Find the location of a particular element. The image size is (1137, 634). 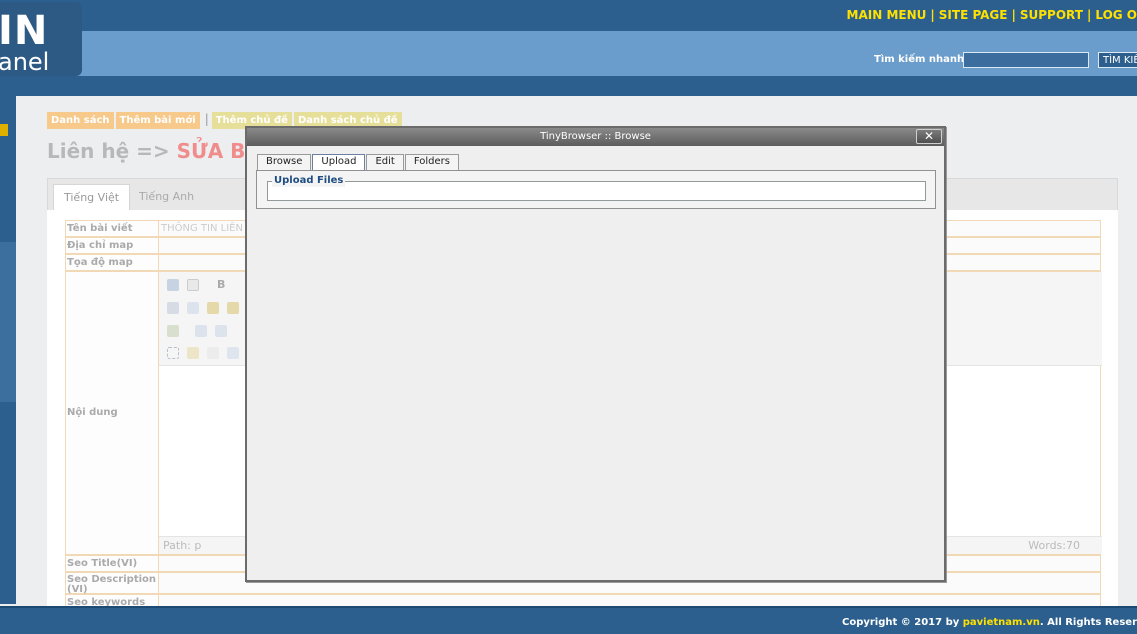

form-row: Seo keywords is located at coordinates (583, 601).